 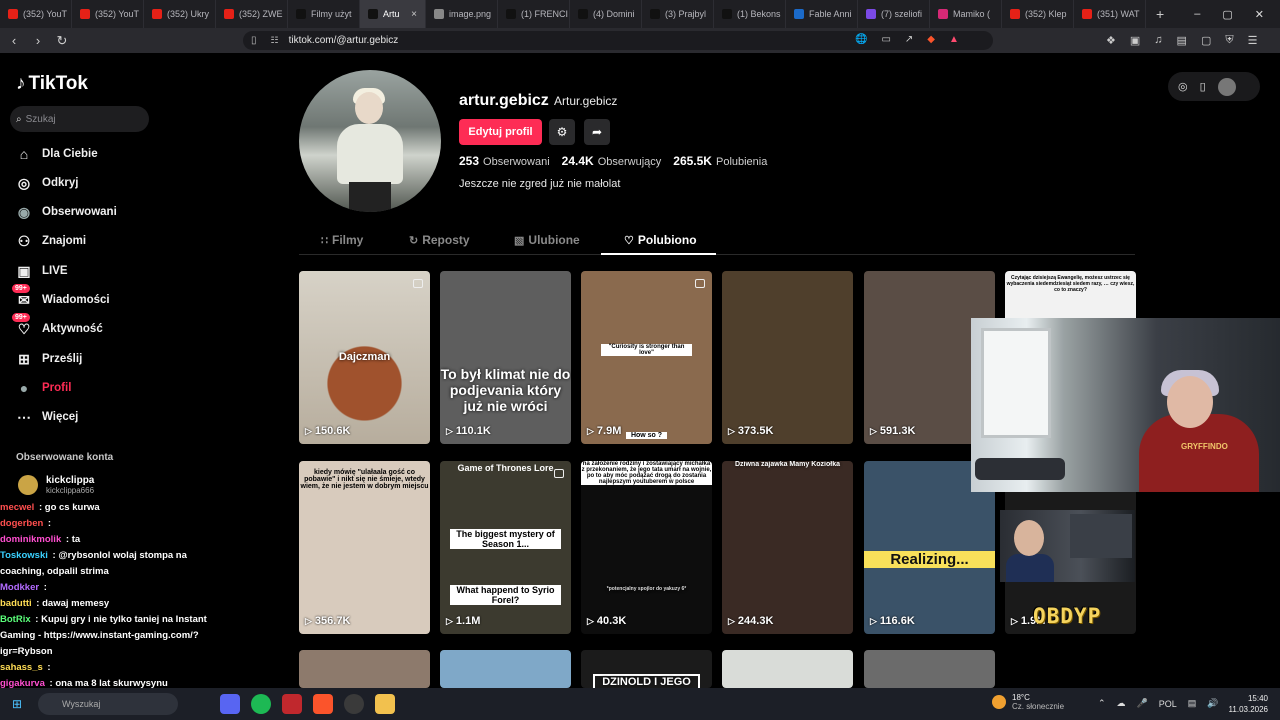 What do you see at coordinates (17, 704) in the screenshot?
I see `start-icon: ⊞` at bounding box center [17, 704].